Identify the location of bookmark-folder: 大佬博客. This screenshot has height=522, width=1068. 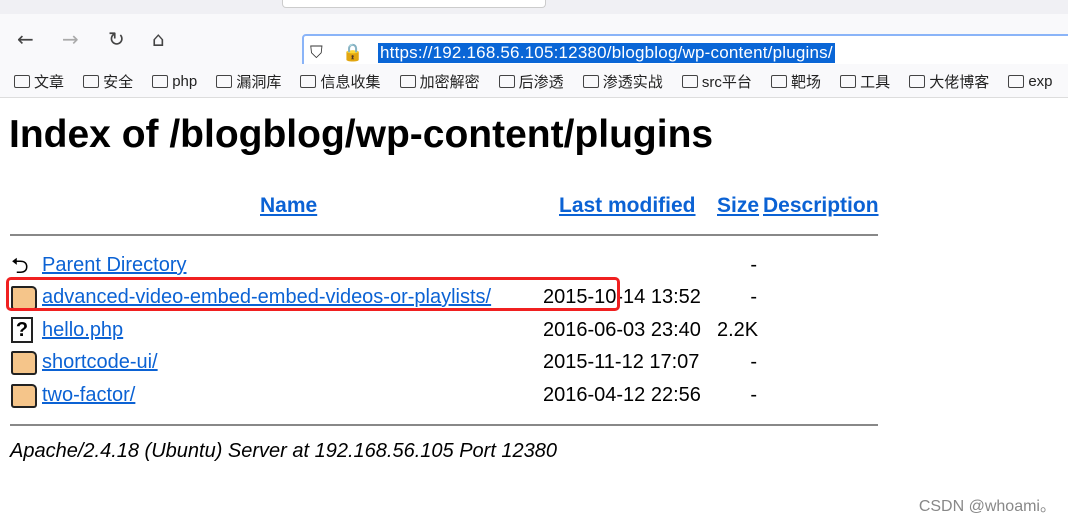
(949, 81).